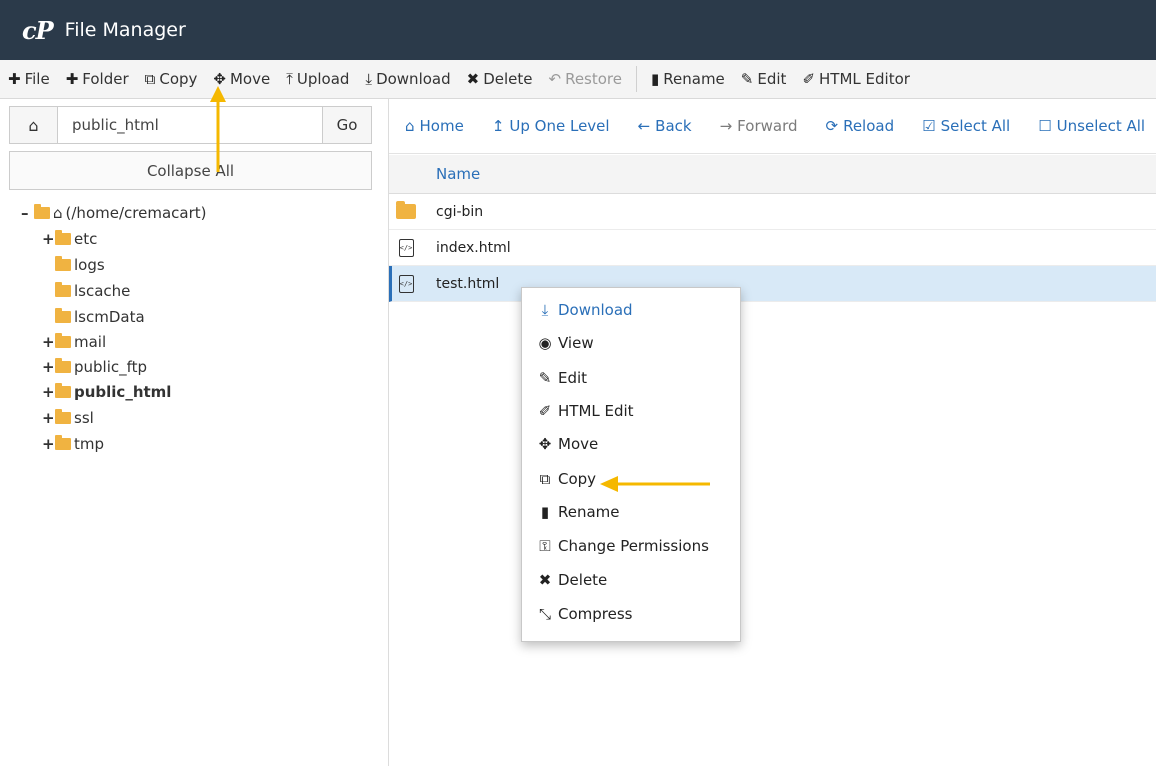  Describe the element at coordinates (74, 342) in the screenshot. I see `tree-item-mail: + mail` at that location.